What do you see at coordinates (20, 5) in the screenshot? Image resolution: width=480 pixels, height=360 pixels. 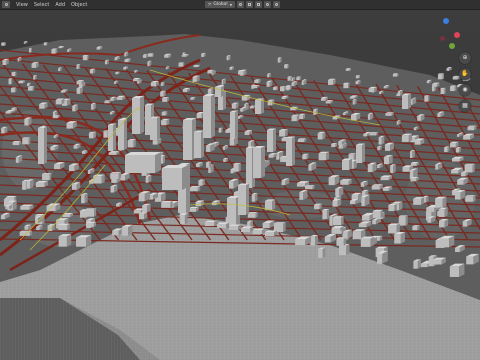 I see `menu-view: View` at bounding box center [20, 5].